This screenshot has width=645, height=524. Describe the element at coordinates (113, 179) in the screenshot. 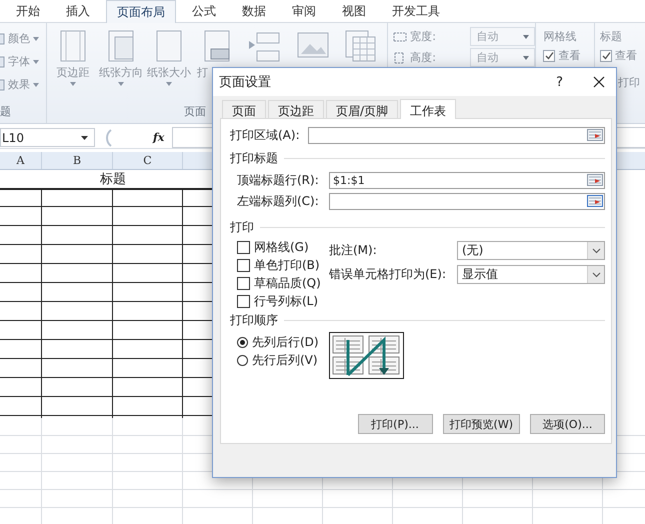

I see `title-cell-text: 标题` at that location.